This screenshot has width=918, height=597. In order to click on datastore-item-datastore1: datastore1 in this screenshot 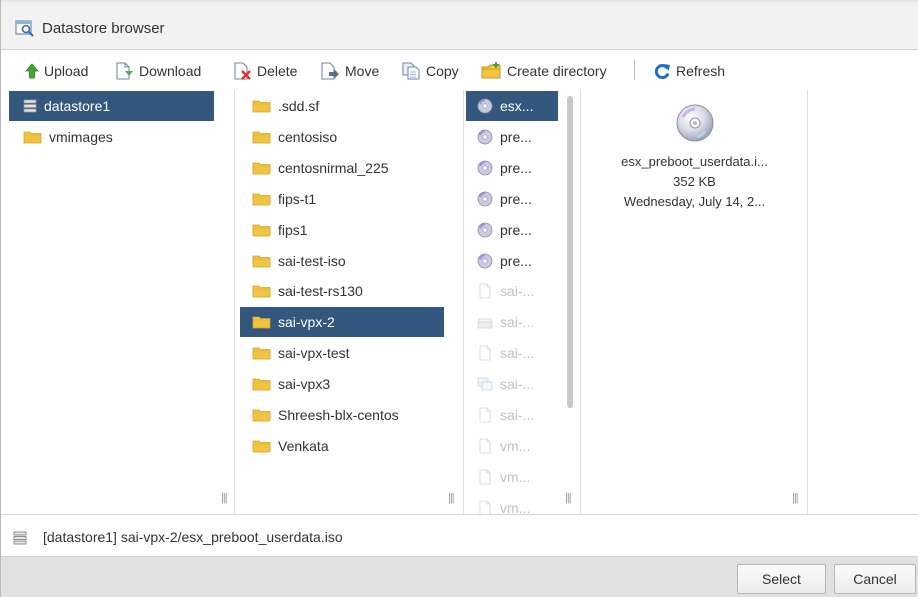, I will do `click(111, 106)`.